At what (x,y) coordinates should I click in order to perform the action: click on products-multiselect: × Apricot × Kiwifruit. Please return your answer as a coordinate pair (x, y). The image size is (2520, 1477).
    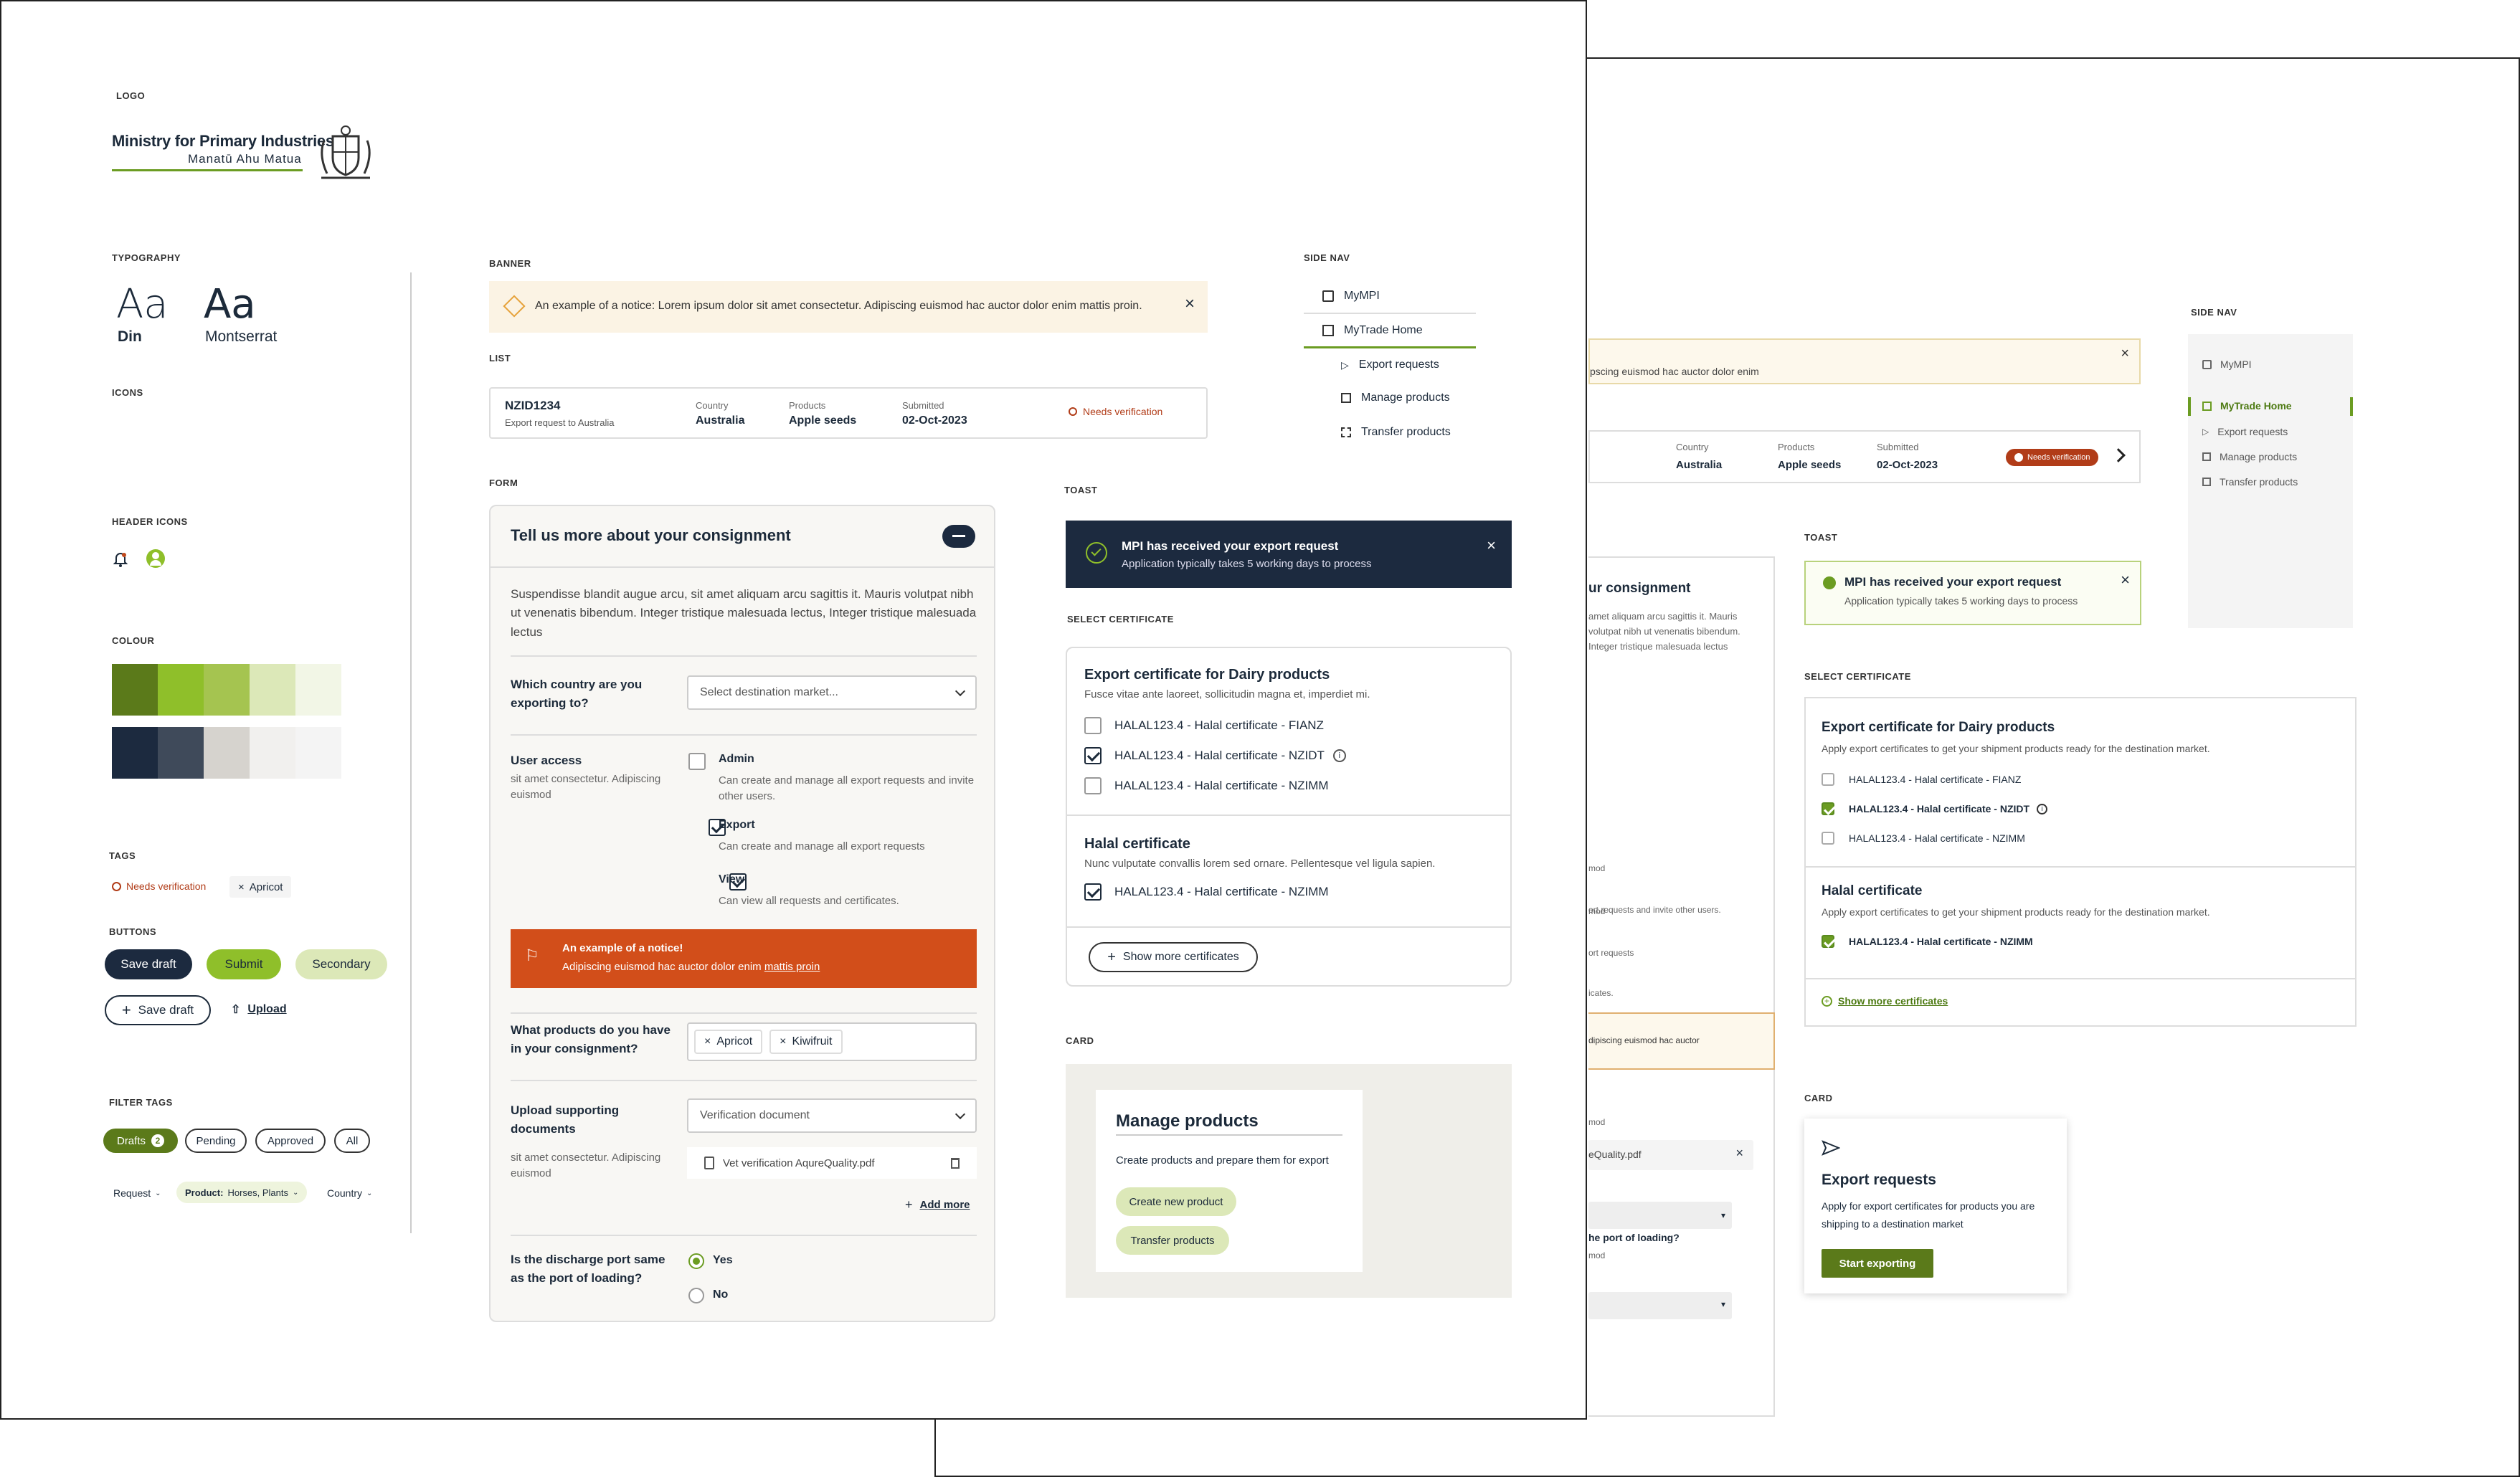
    Looking at the image, I should click on (832, 1041).